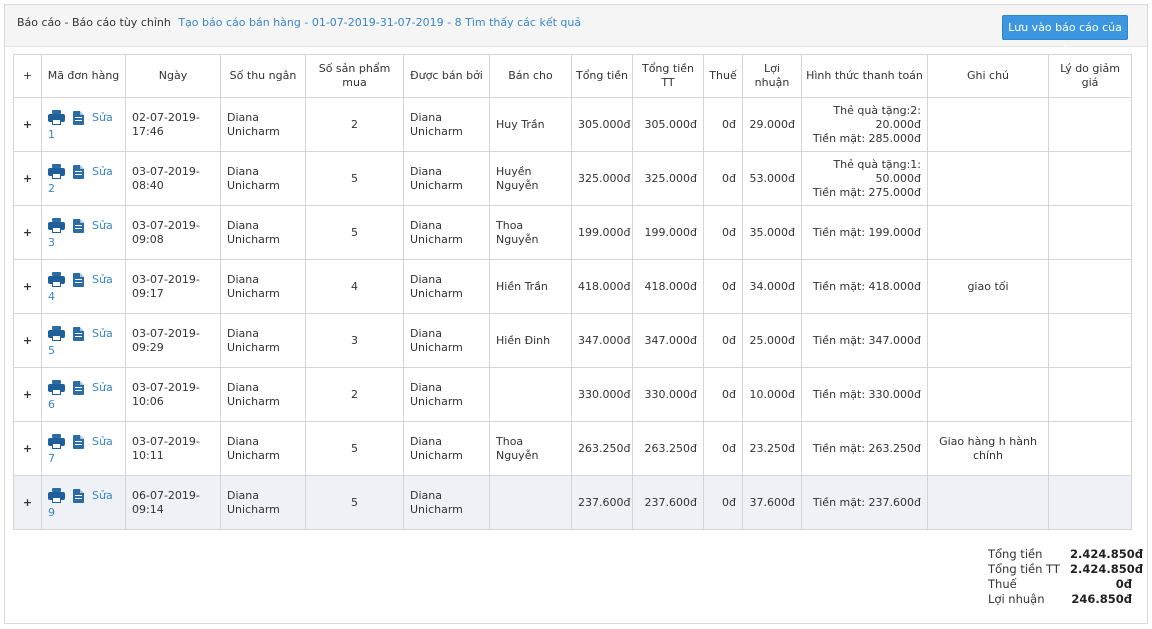 This screenshot has width=1152, height=629. Describe the element at coordinates (668, 340) in the screenshot. I see `total-paid-cell: 347.000đ` at that location.